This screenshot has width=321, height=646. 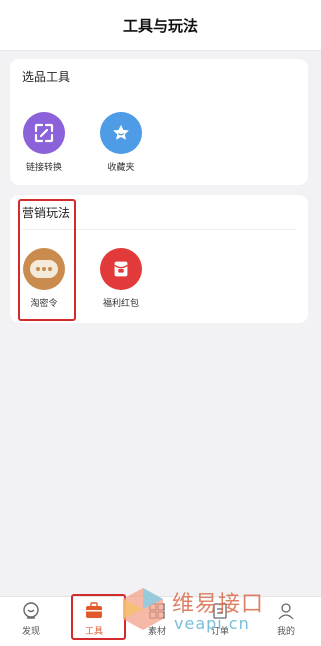 I want to click on bottom-tabbar: 发现 工具 素材 订单 我的, so click(x=160, y=621).